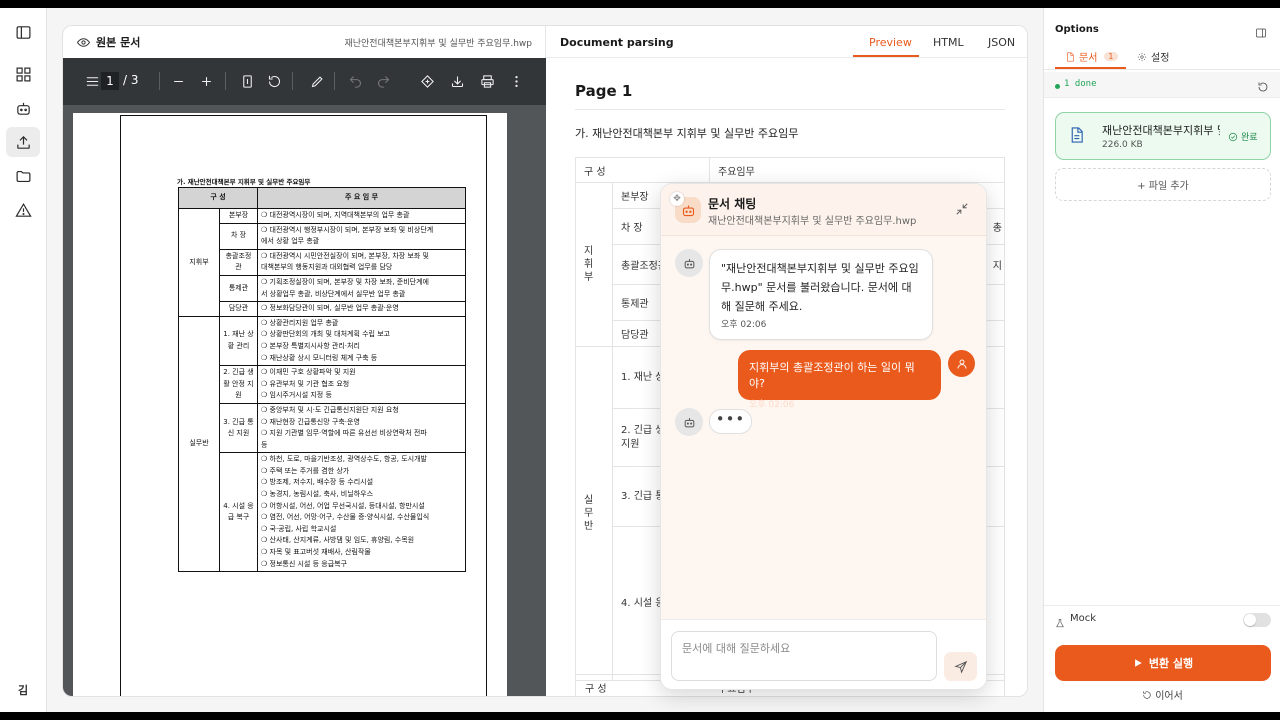 The image size is (1280, 720). I want to click on header-divider, so click(786, 57).